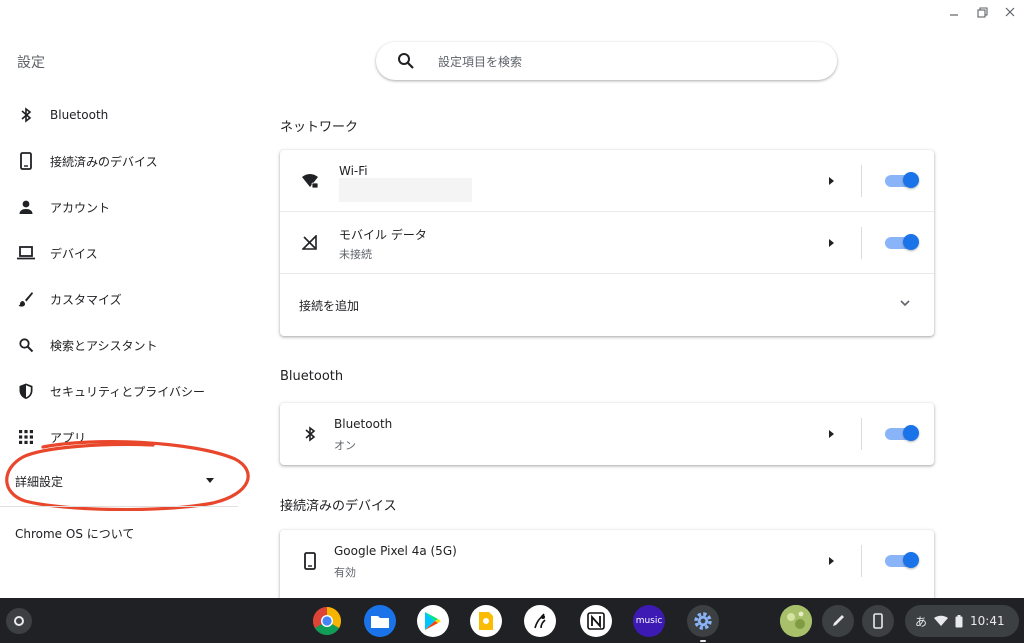 The width and height of the screenshot is (1024, 643). What do you see at coordinates (363, 424) in the screenshot?
I see `bluetooth-label: Bluetooth` at bounding box center [363, 424].